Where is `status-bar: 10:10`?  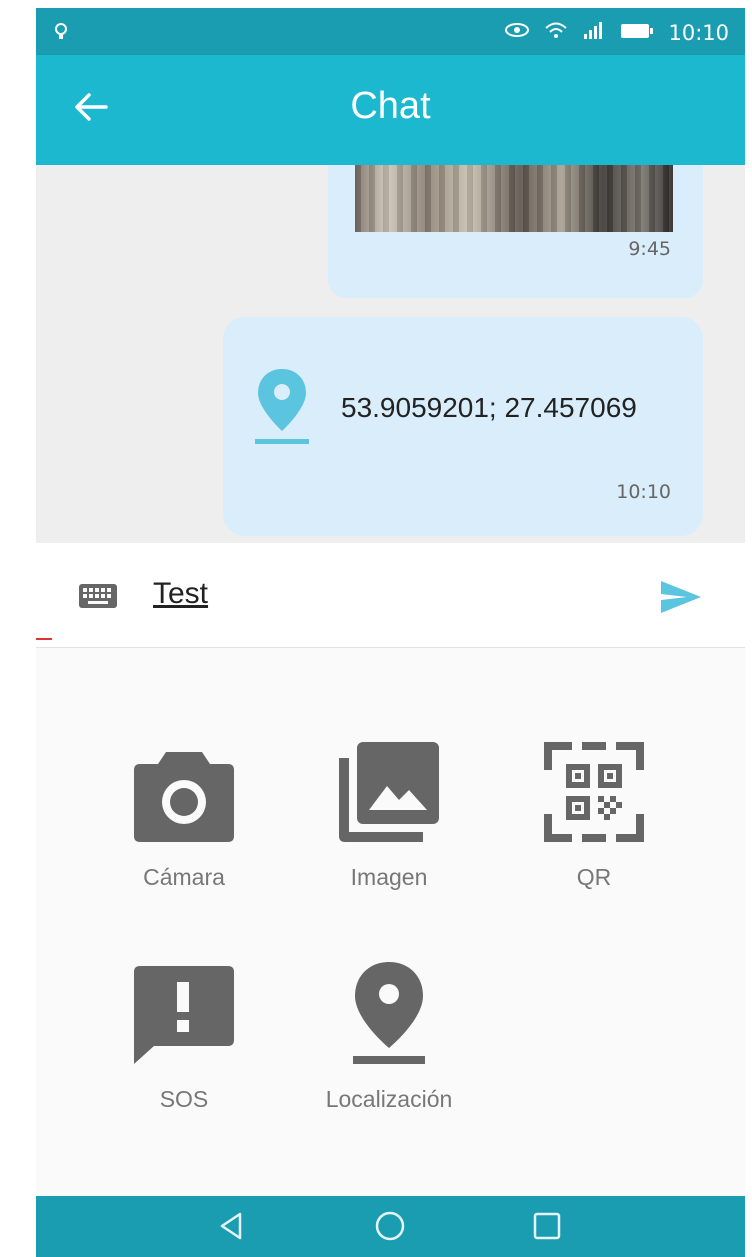 status-bar: 10:10 is located at coordinates (390, 31).